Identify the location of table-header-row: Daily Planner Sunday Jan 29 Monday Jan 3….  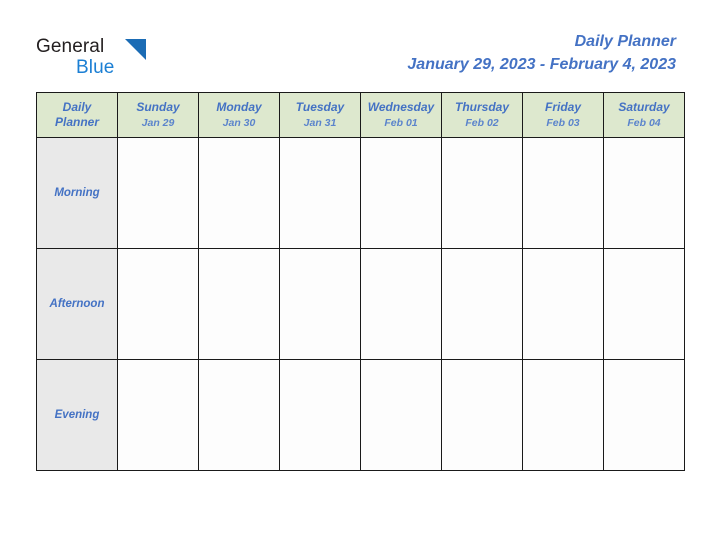
(360, 115).